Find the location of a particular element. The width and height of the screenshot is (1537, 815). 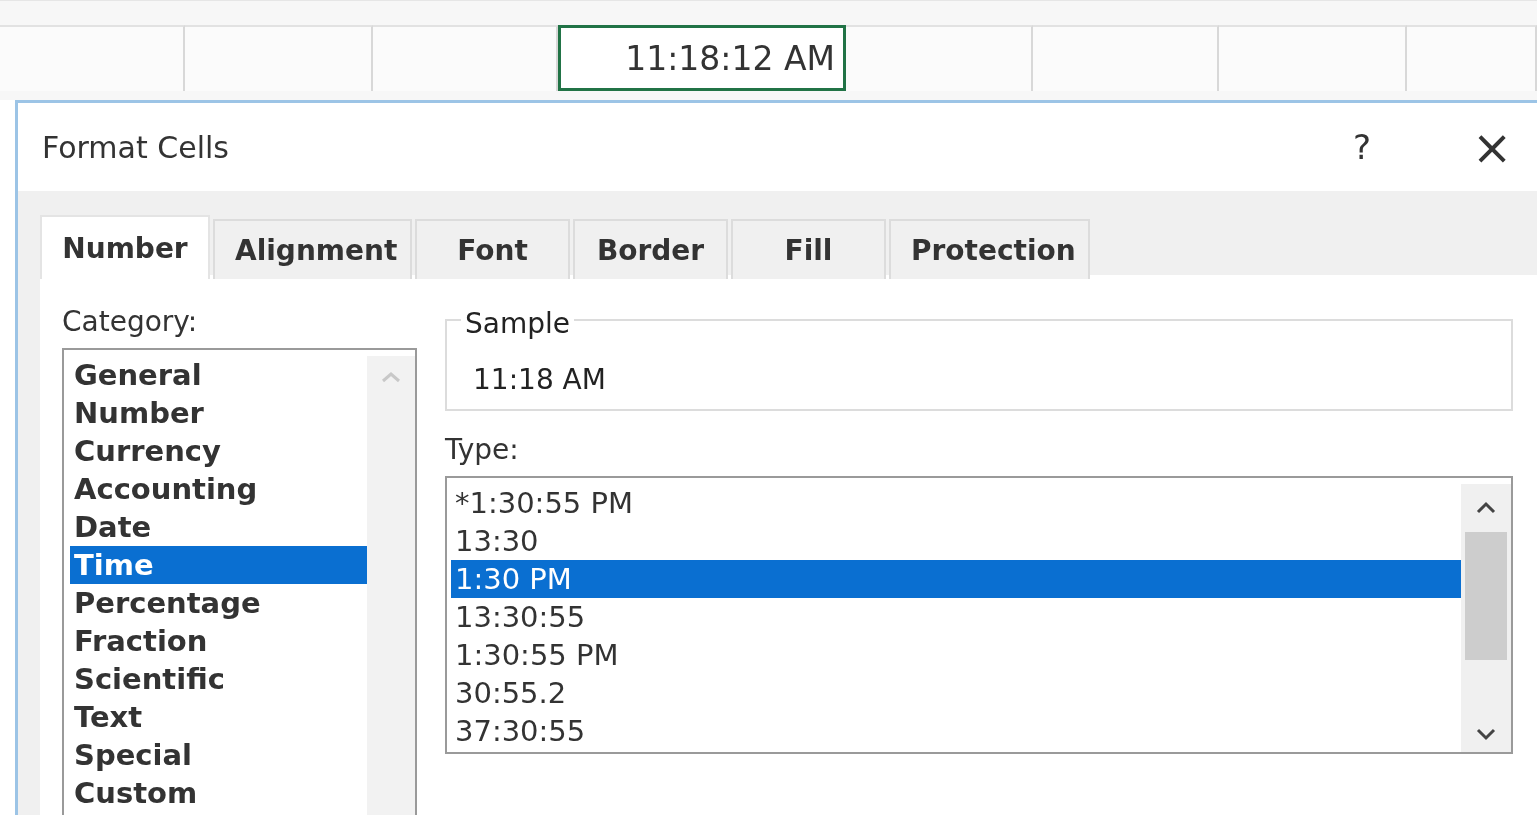

tab: Alignment is located at coordinates (312, 249).